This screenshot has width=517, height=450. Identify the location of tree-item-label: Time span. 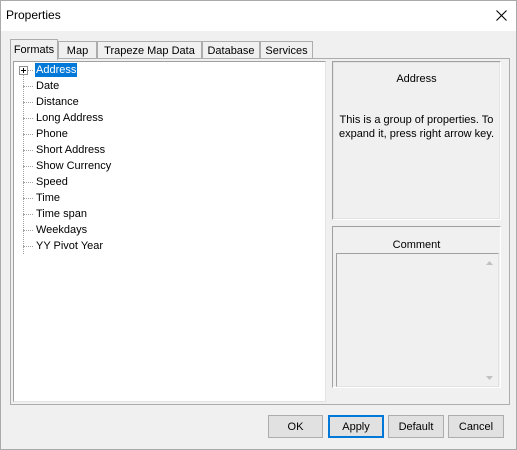
(61, 214).